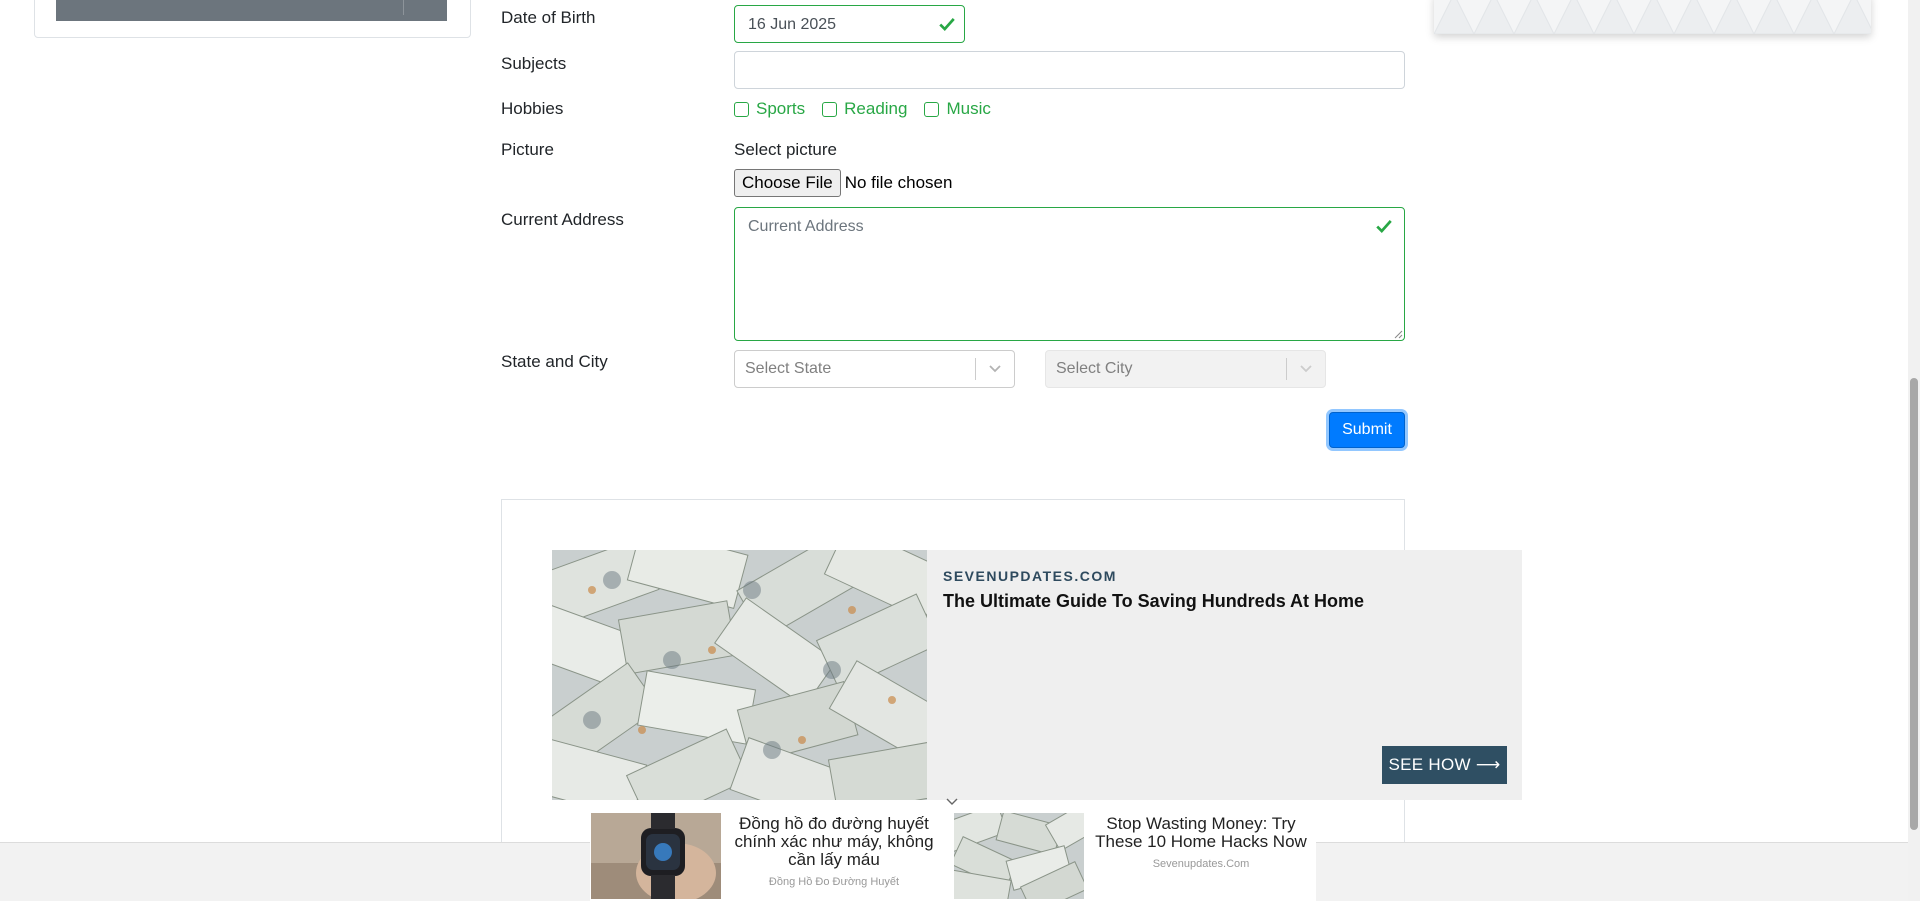 The image size is (1920, 901). Describe the element at coordinates (548, 17) in the screenshot. I see `dob-label: Date of Birth` at that location.